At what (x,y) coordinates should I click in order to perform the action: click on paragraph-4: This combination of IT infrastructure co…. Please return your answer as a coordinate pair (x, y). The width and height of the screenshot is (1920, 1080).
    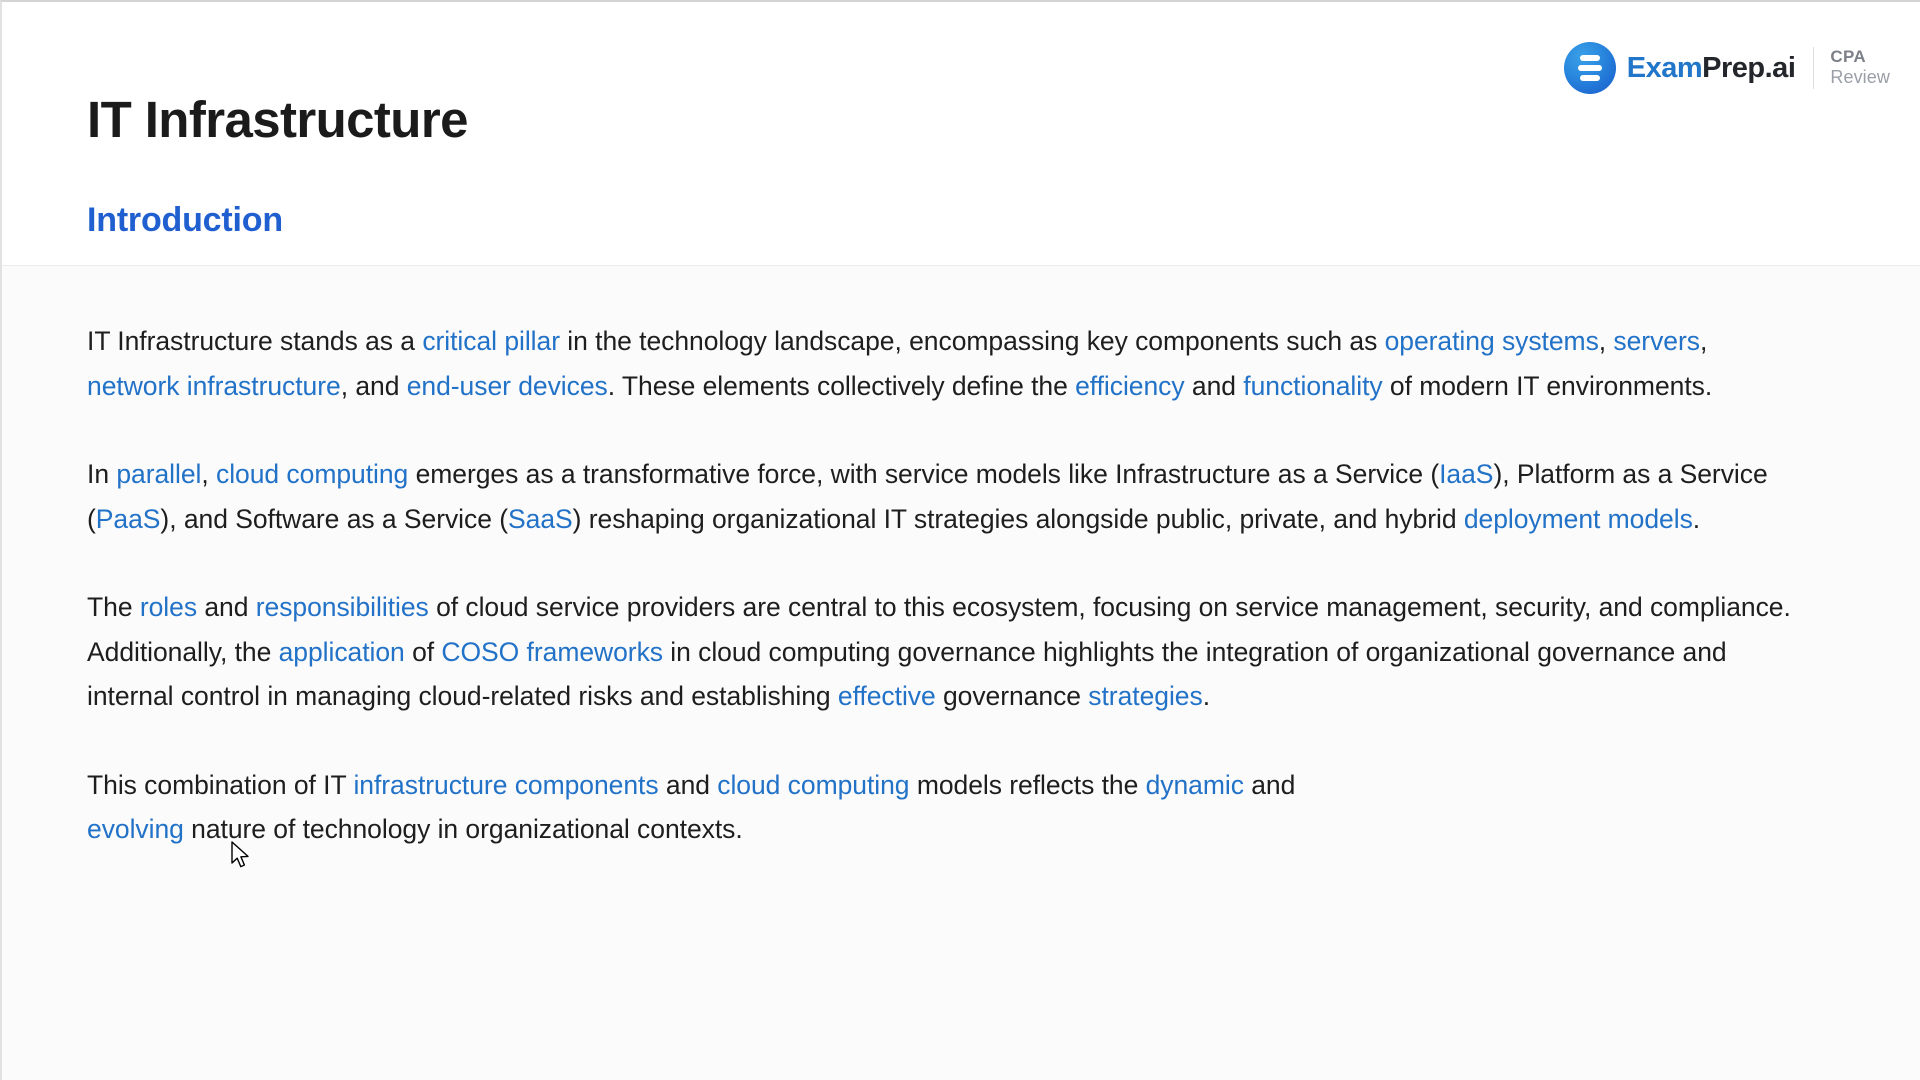
    Looking at the image, I should click on (712, 807).